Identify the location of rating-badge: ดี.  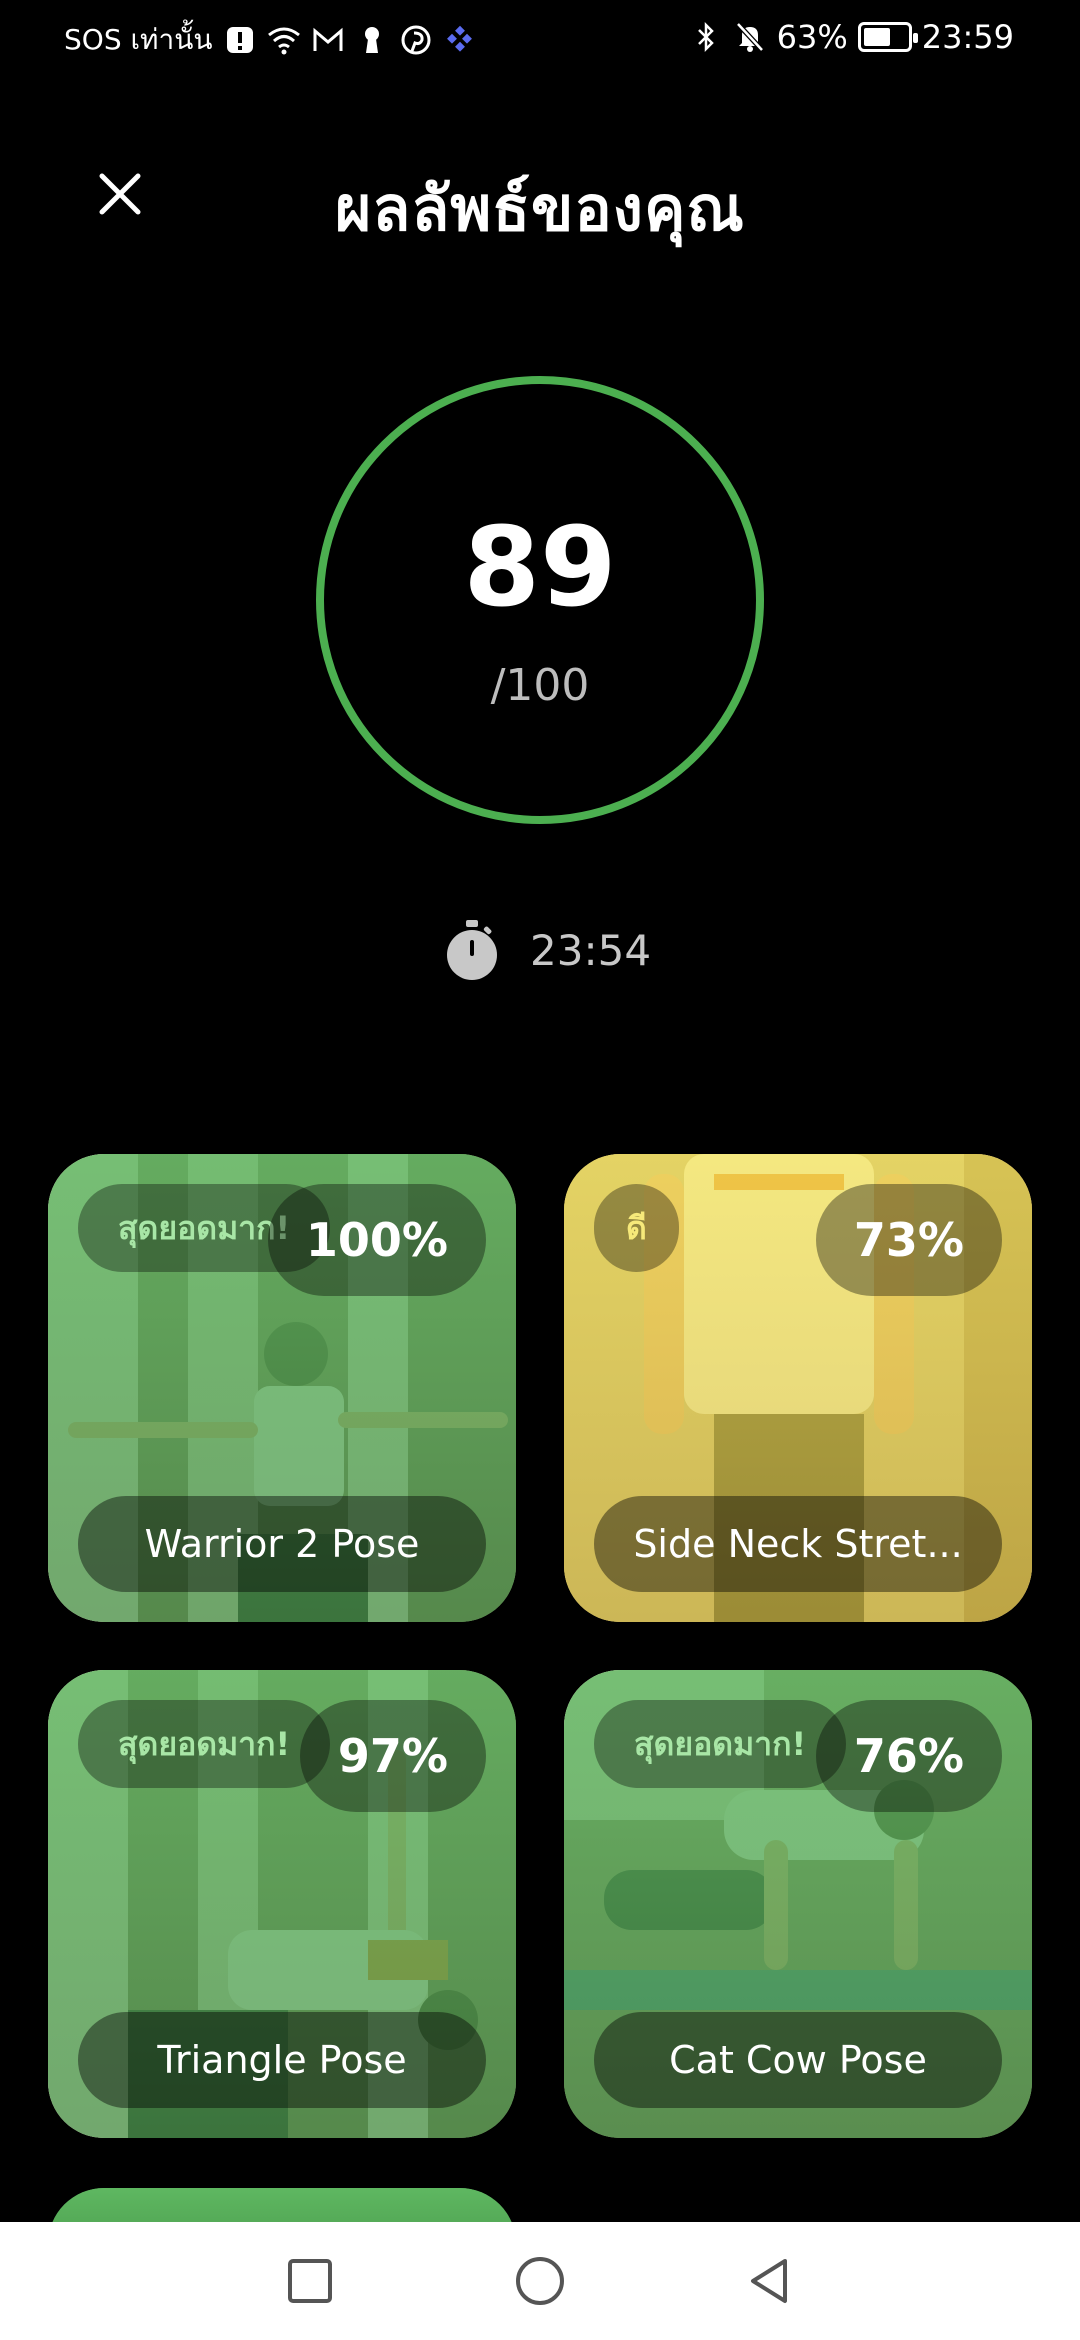
(636, 1228).